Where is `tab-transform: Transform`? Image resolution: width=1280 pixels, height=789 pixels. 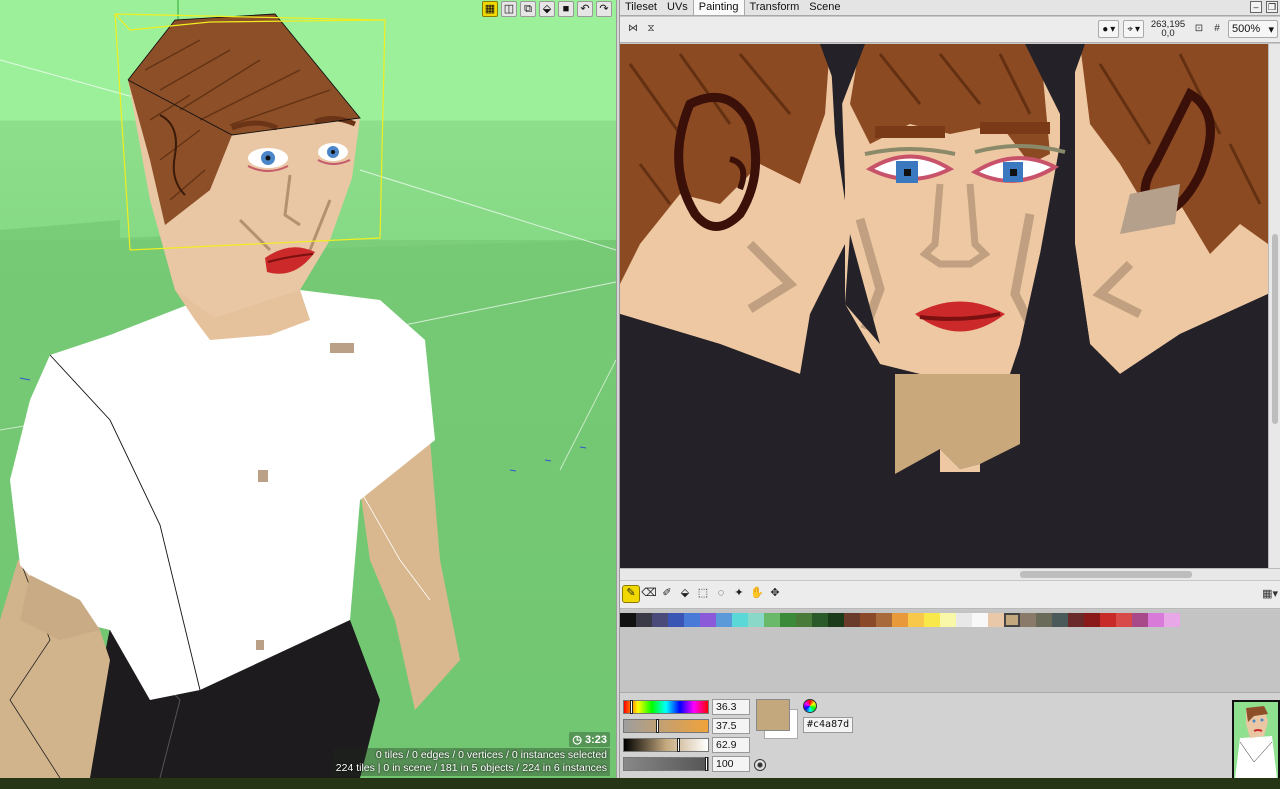 tab-transform: Transform is located at coordinates (775, 7).